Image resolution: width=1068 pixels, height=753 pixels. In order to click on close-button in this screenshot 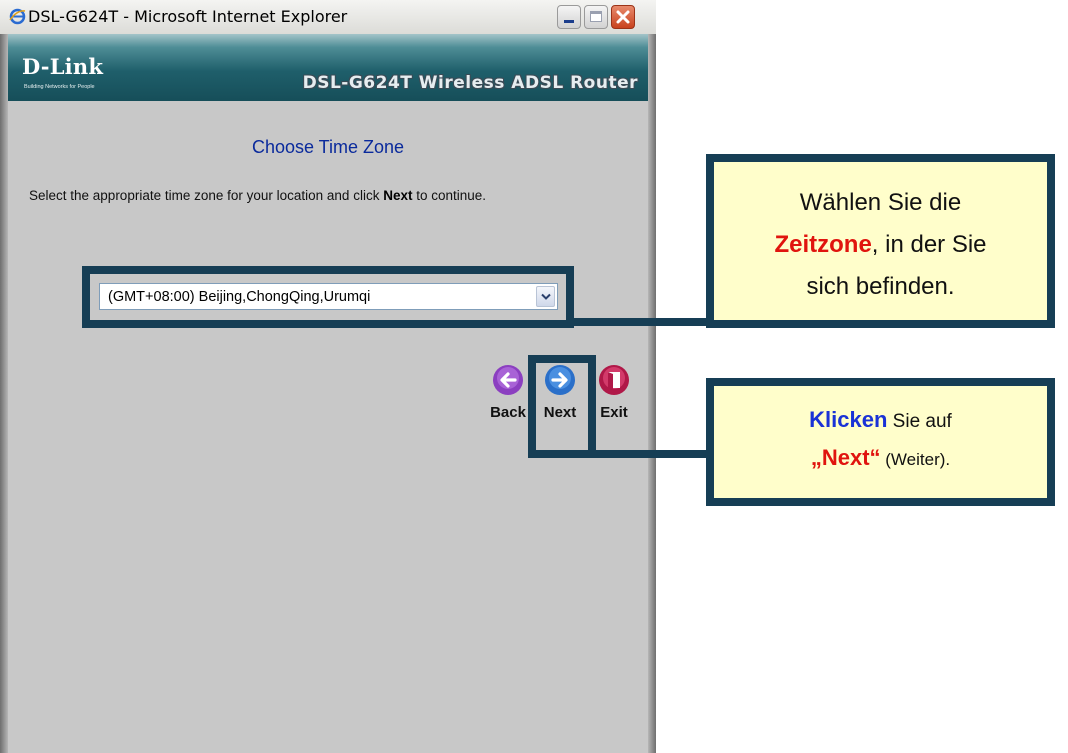, I will do `click(623, 17)`.